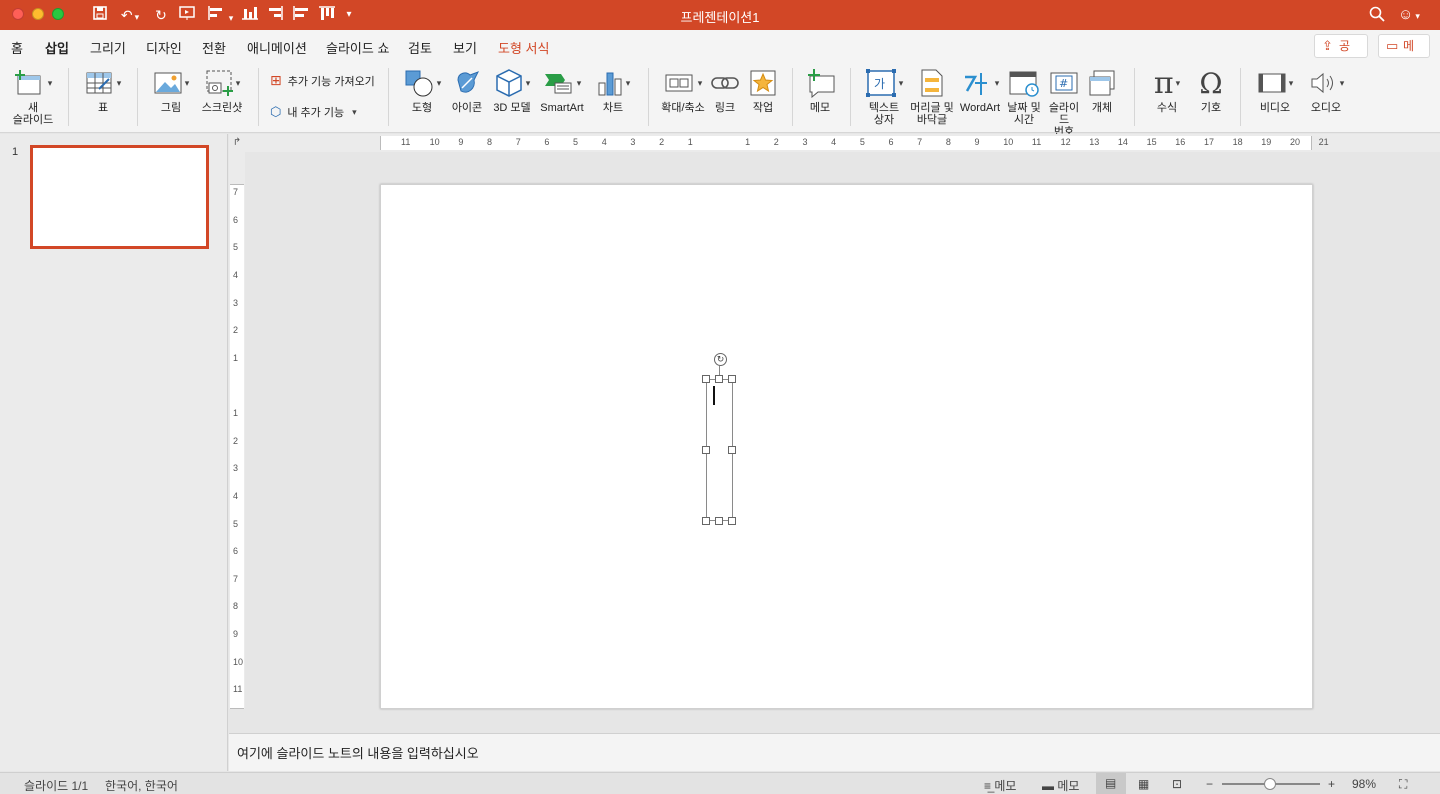 The width and height of the screenshot is (1440, 794). What do you see at coordinates (732, 521) in the screenshot?
I see `resize-handle-se` at bounding box center [732, 521].